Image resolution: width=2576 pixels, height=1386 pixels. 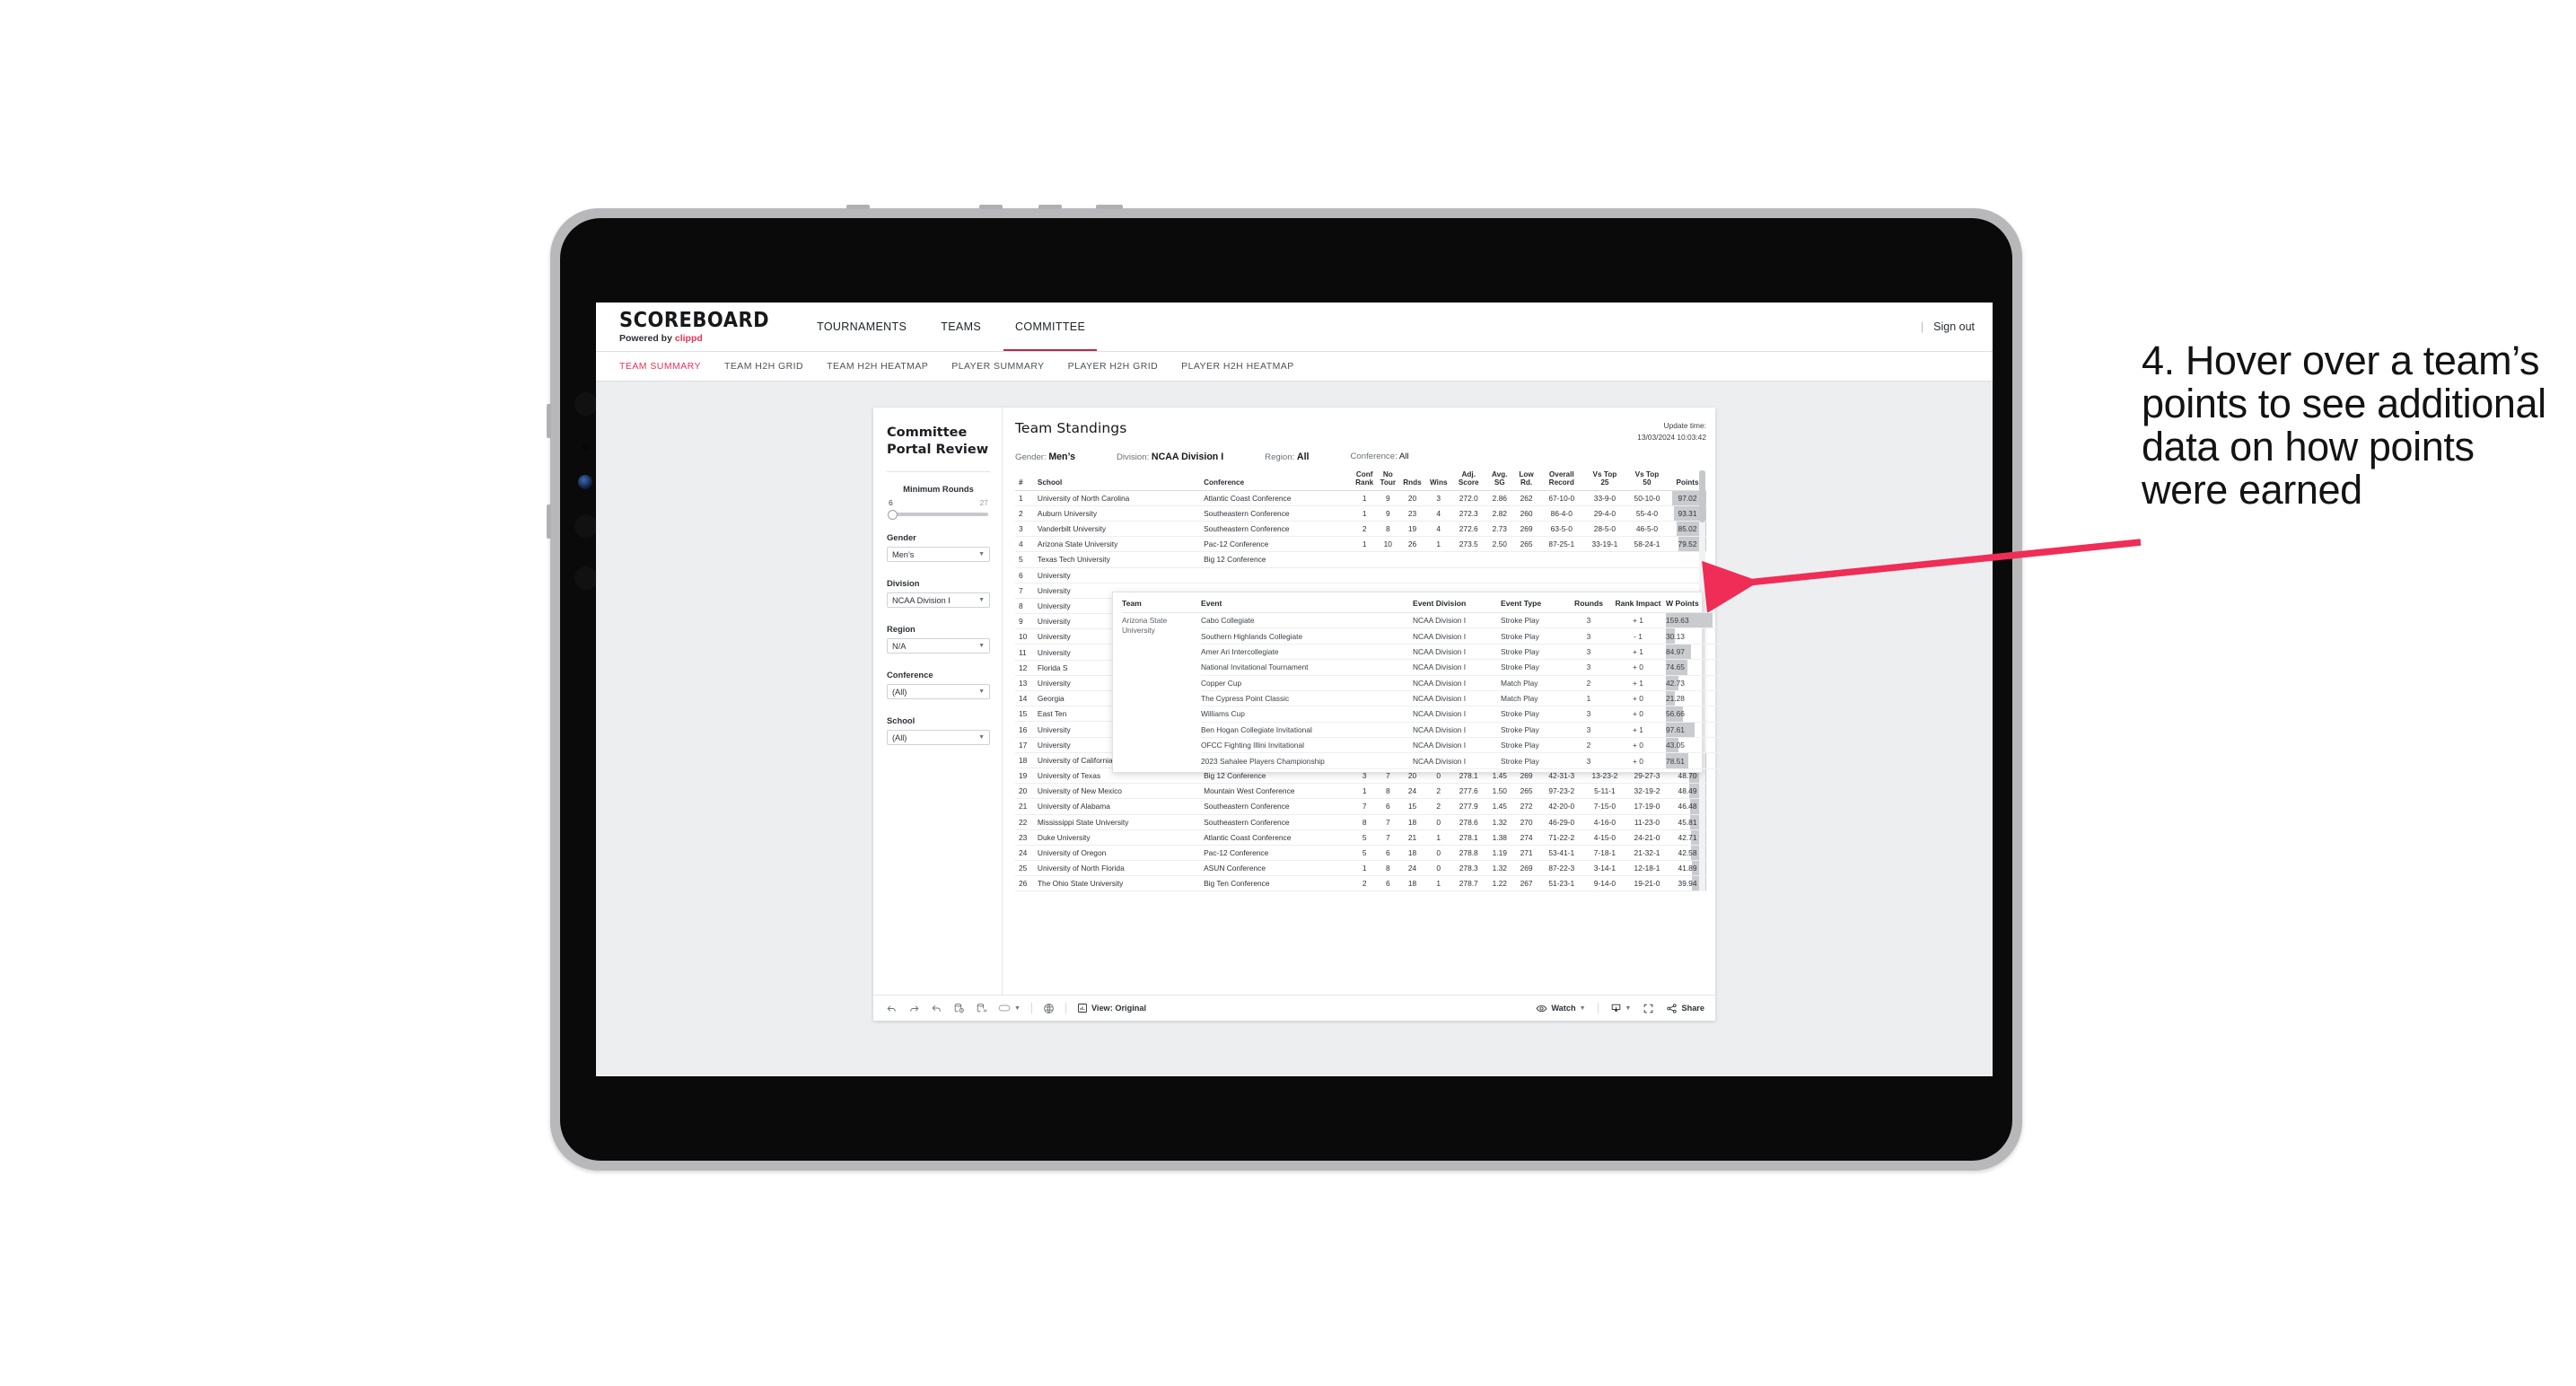 I want to click on gender-select: Men’s ▼, so click(x=938, y=555).